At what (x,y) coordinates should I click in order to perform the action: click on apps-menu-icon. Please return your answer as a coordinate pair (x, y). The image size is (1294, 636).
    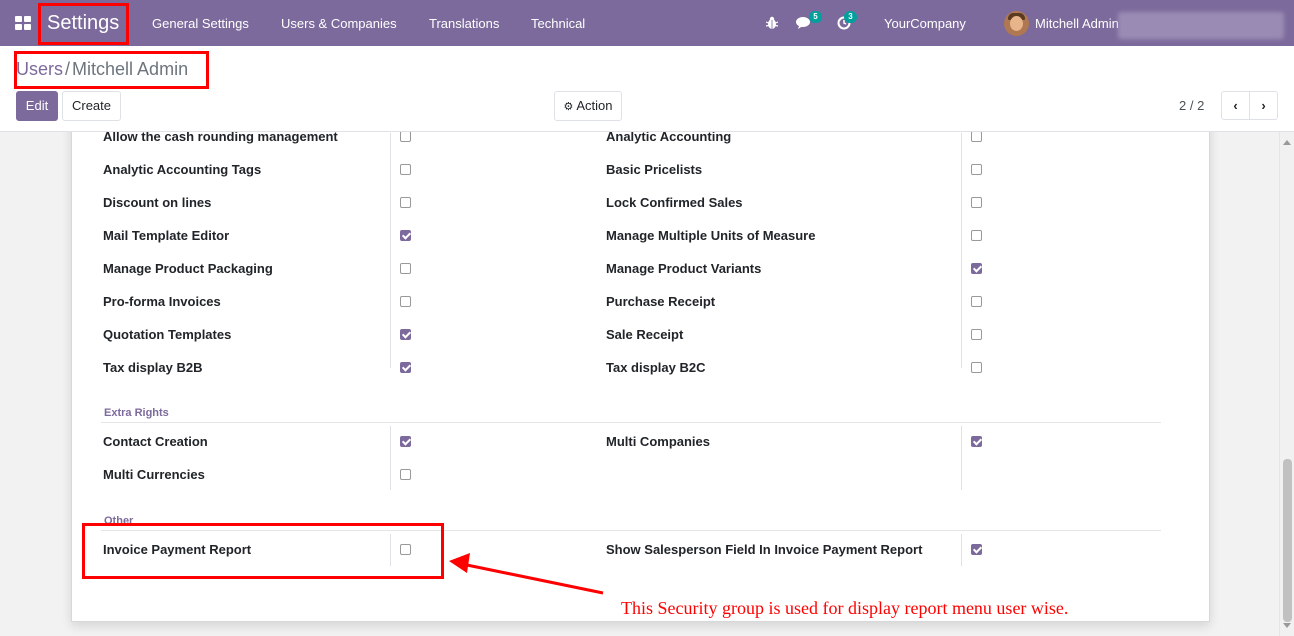
    Looking at the image, I should click on (23, 23).